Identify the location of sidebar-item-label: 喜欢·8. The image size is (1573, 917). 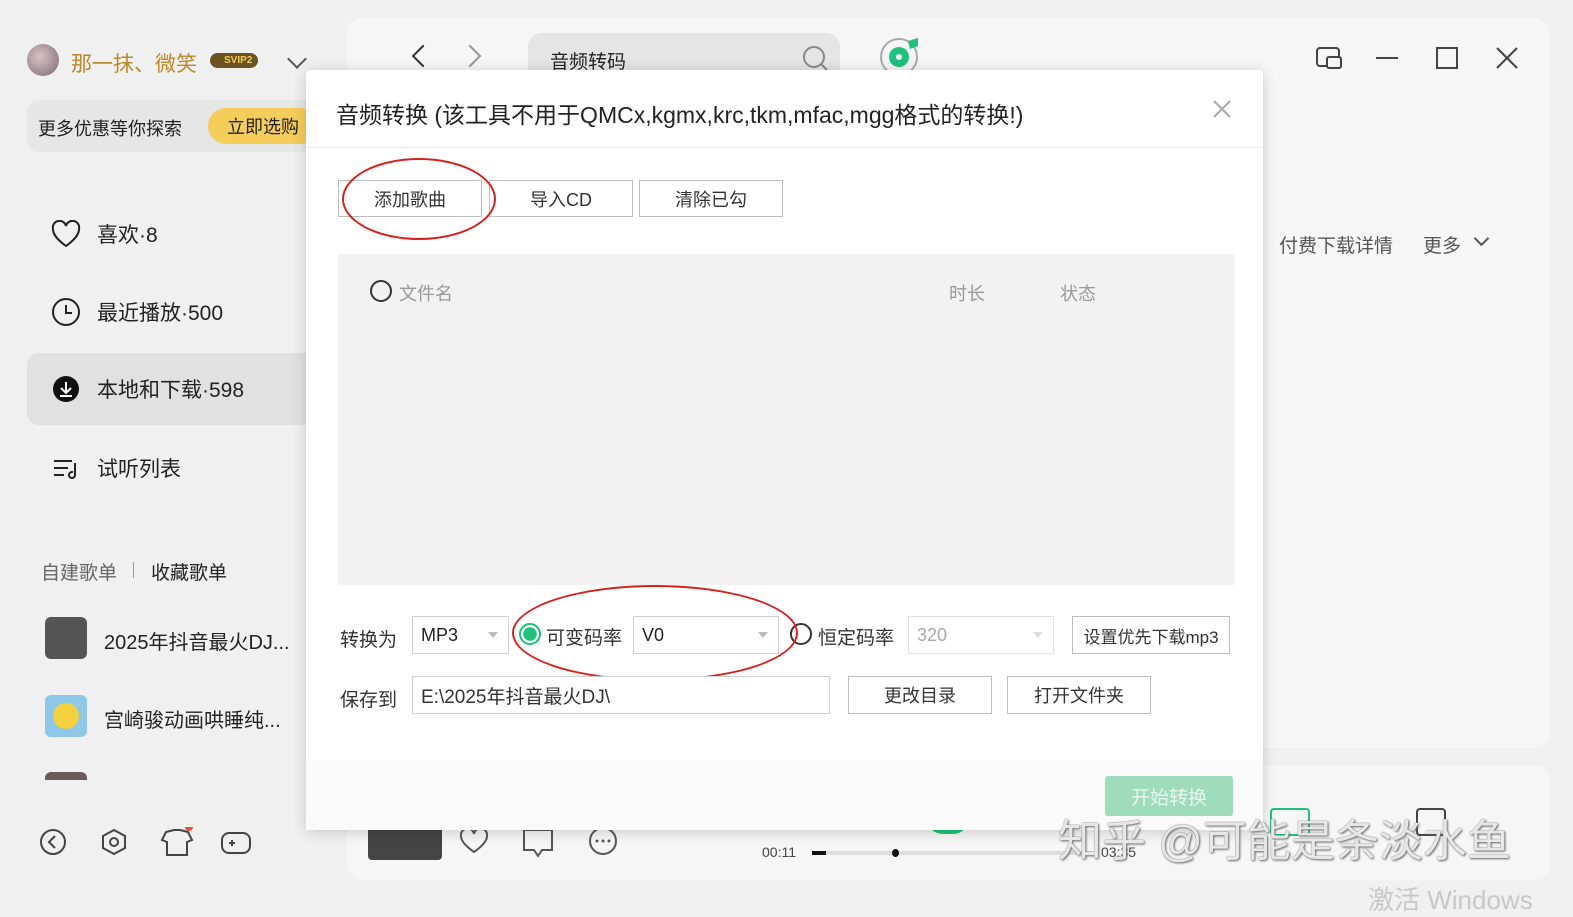
(127, 235).